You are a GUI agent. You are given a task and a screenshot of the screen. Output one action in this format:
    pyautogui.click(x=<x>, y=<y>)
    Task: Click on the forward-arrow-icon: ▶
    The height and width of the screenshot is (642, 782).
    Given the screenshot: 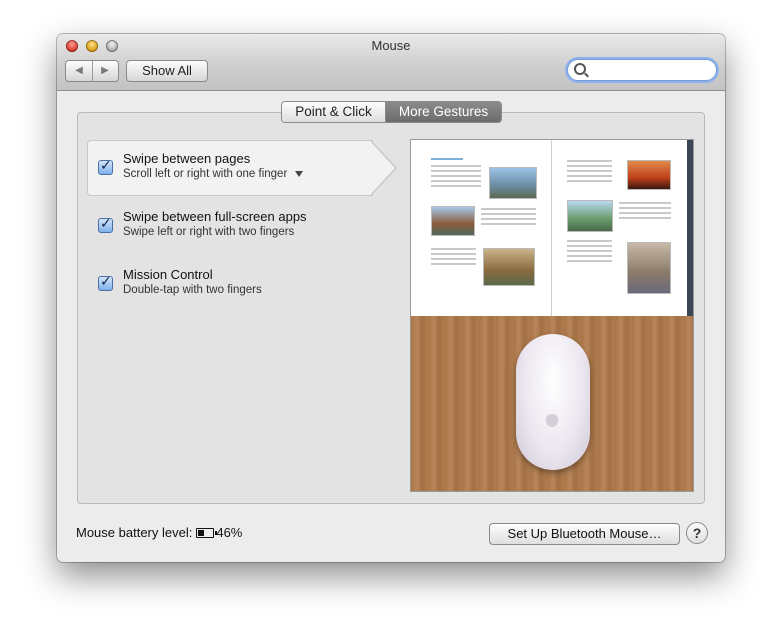 What is the action you would take?
    pyautogui.click(x=105, y=70)
    